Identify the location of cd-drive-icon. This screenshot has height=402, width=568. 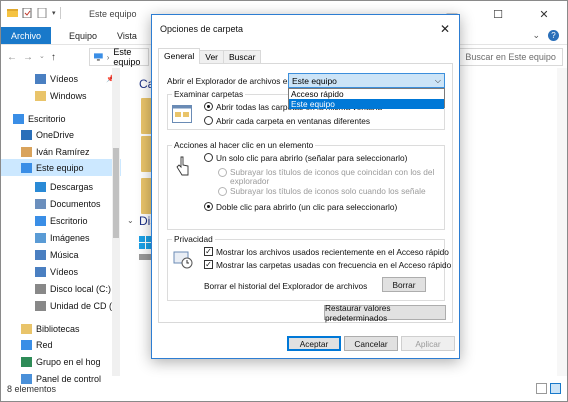
(40, 305).